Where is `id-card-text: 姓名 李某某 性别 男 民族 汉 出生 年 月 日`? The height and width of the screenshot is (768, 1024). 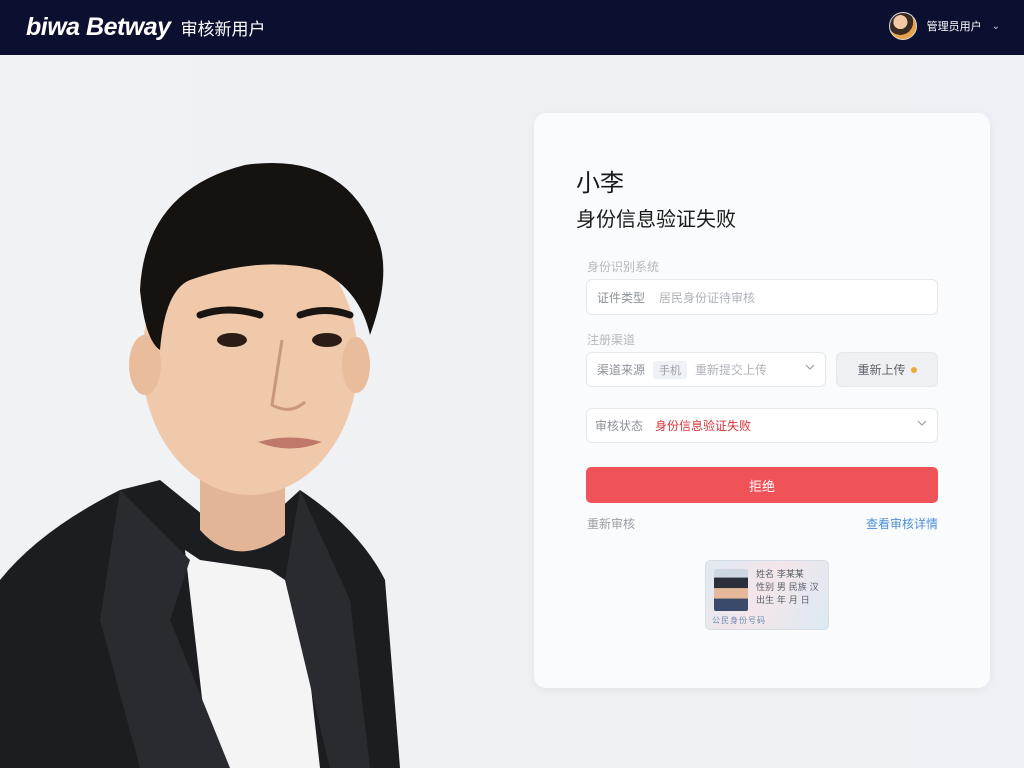
id-card-text: 姓名 李某某 性别 男 民族 汉 出生 年 月 日 is located at coordinates (787, 588).